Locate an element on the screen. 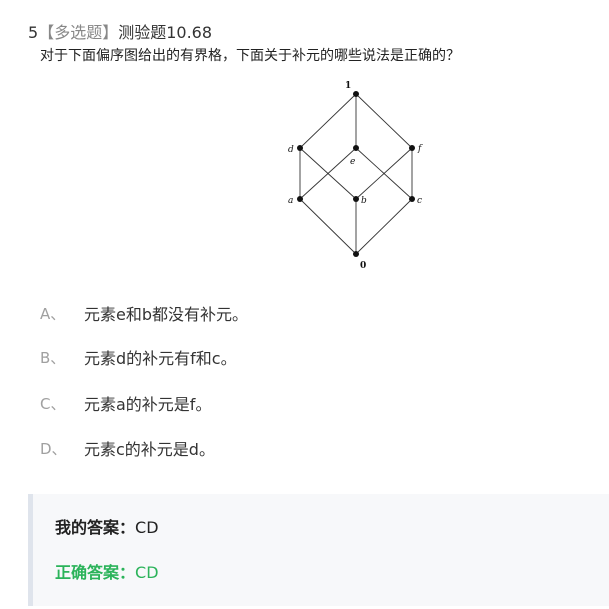 This screenshot has height=609, width=609. question-header: 5【多选题】测验题10.68 is located at coordinates (120, 33).